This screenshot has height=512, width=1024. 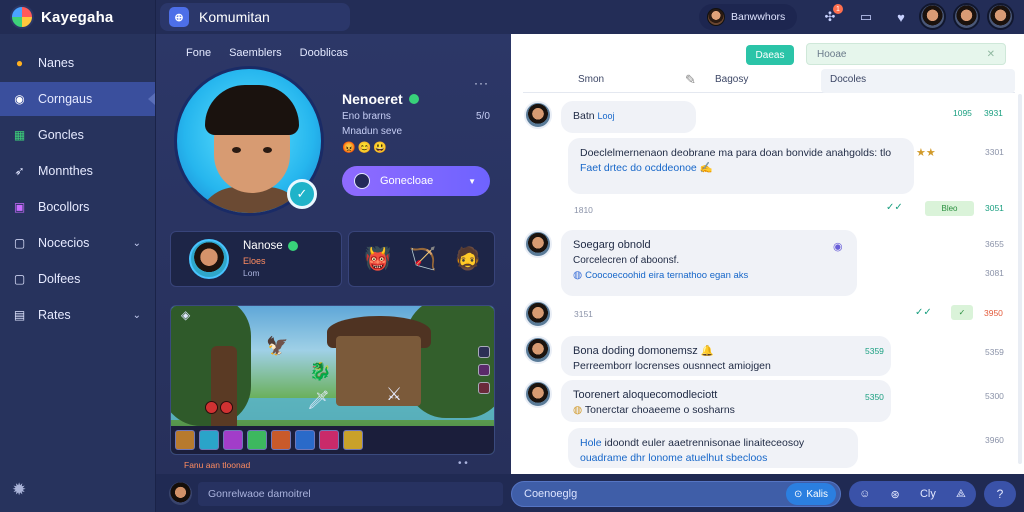 I want to click on message-link: Faet drtec do ocddeonoe, so click(x=638, y=168).